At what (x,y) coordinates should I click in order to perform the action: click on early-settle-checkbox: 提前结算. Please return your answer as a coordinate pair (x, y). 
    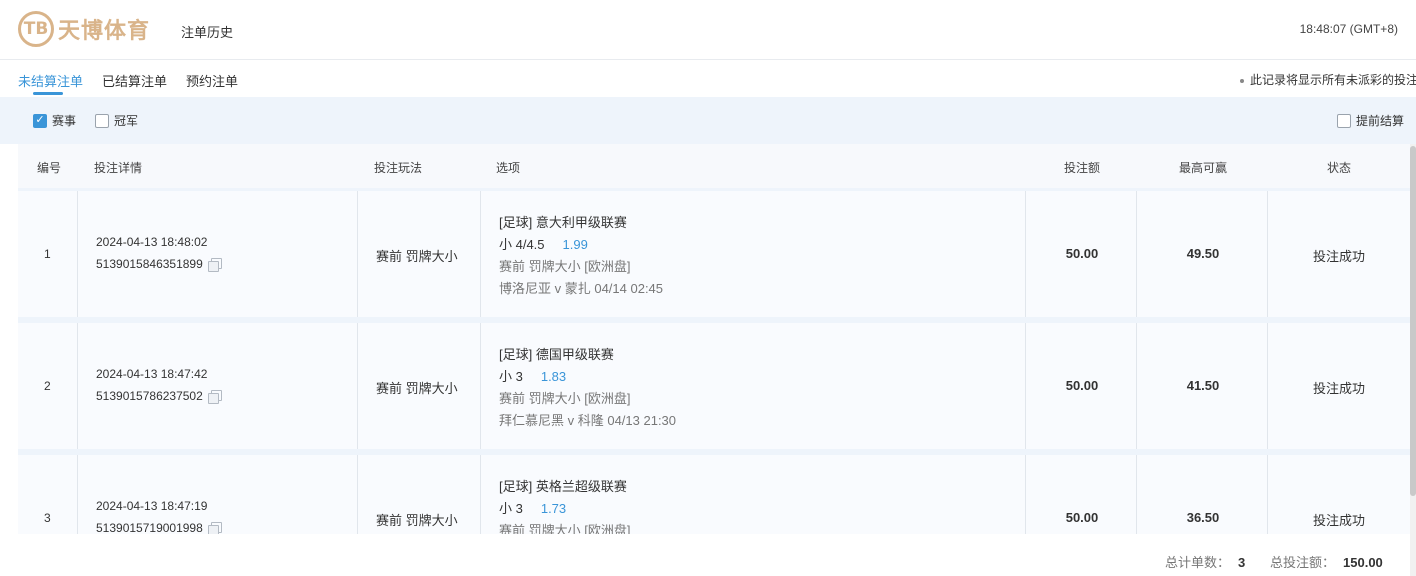
    Looking at the image, I should click on (1370, 120).